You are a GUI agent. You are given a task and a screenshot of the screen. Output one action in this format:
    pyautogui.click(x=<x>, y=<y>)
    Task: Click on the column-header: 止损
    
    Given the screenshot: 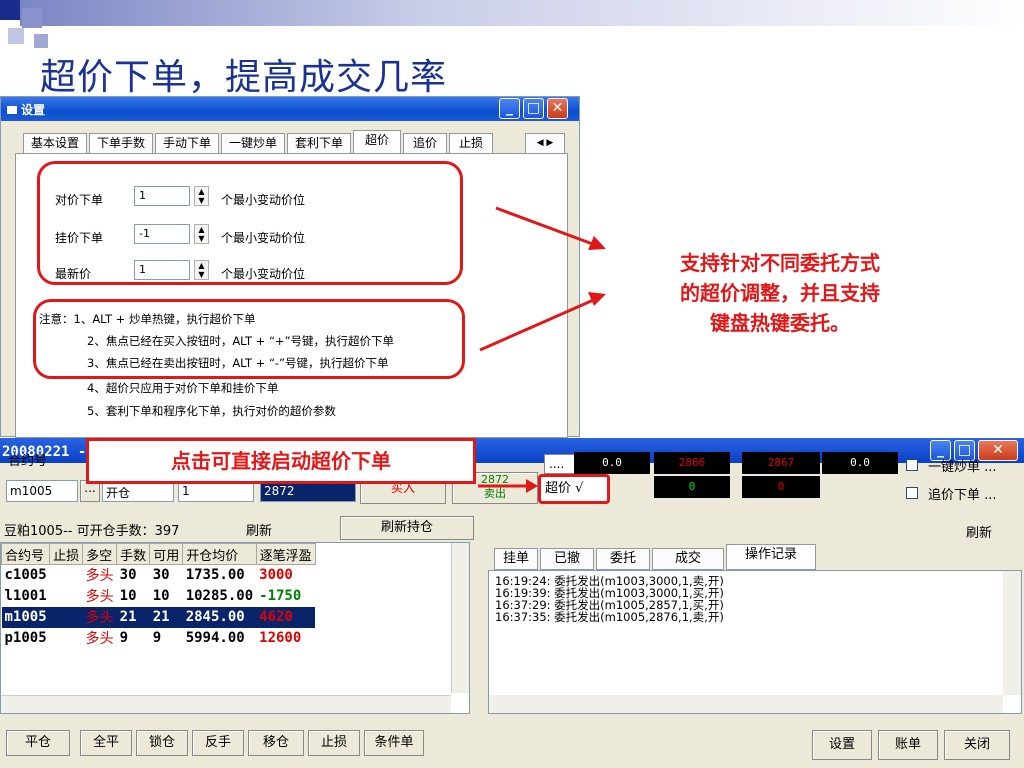 What is the action you would take?
    pyautogui.click(x=66, y=554)
    